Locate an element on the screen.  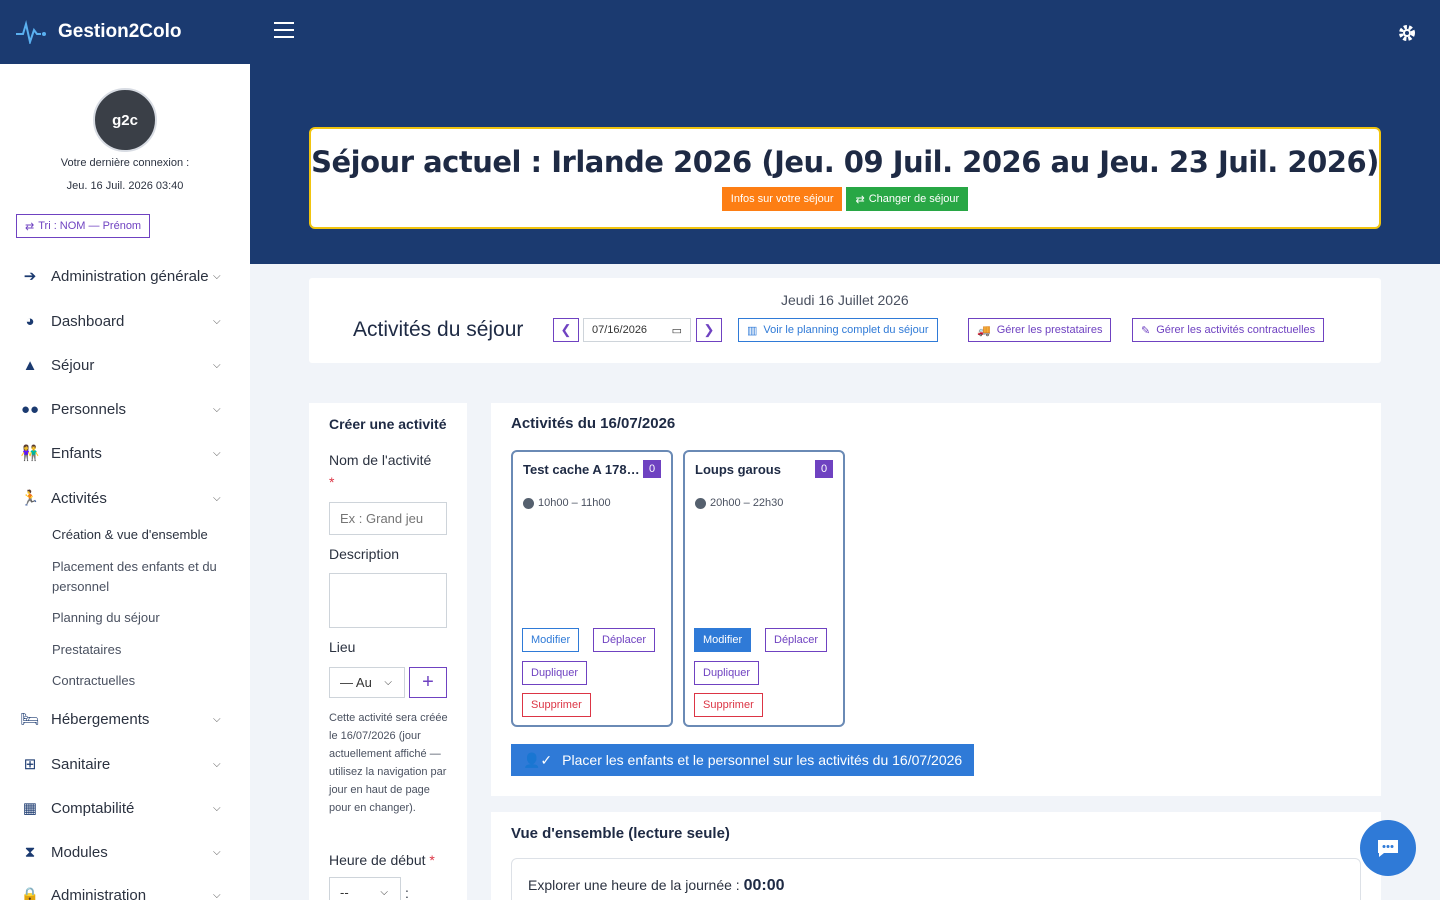
activity-time: 10h00 – 11h00 is located at coordinates (567, 503).